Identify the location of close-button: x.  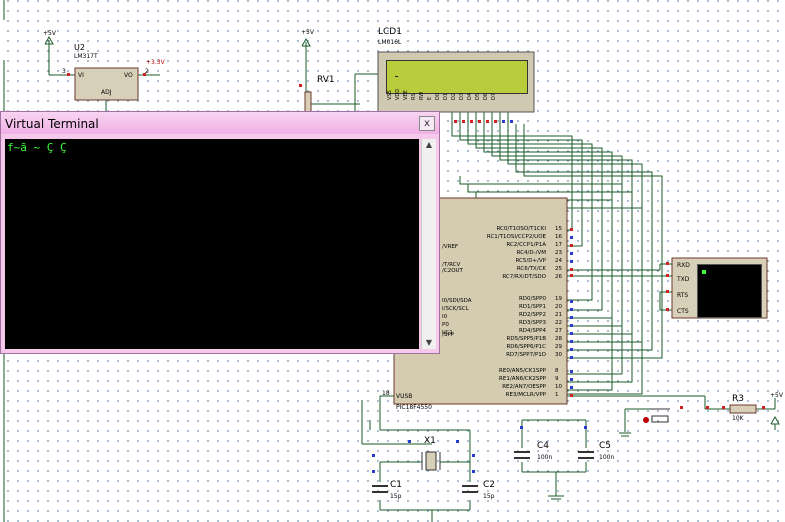
(427, 123).